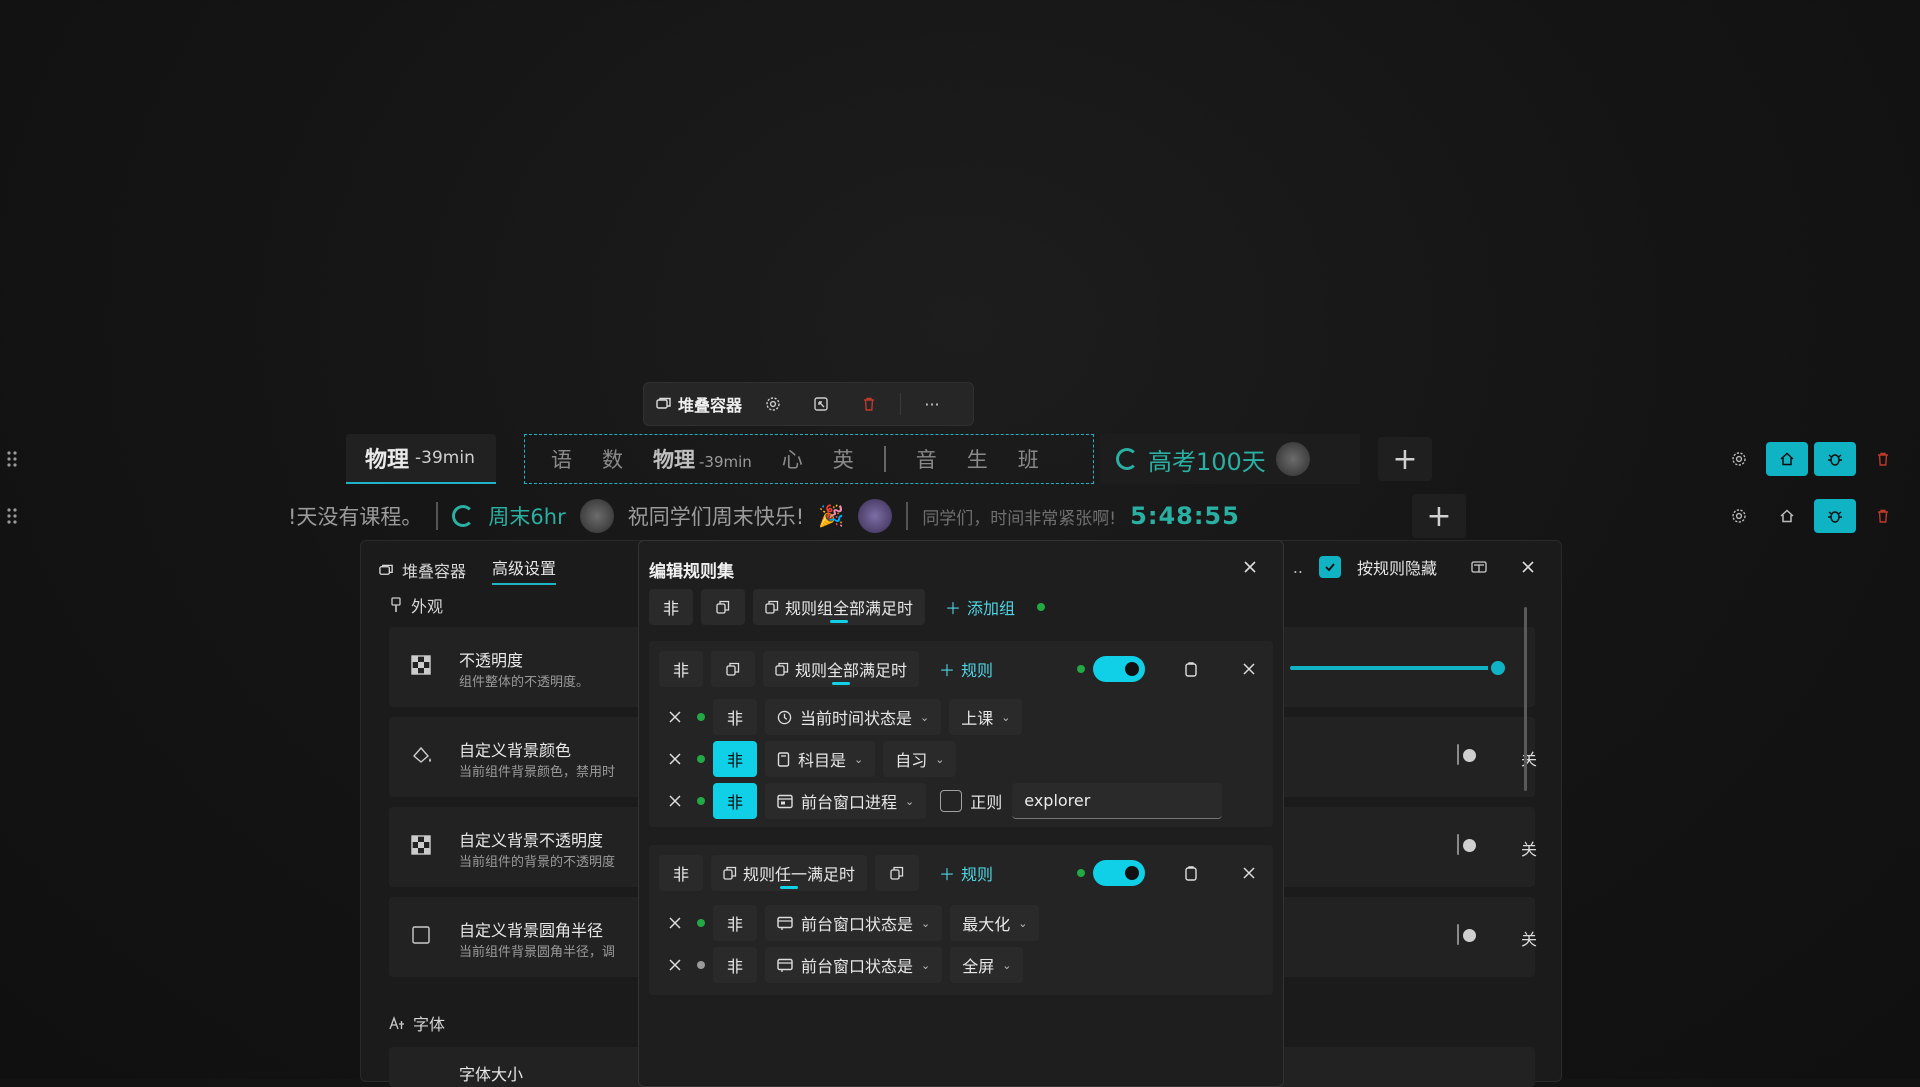 The width and height of the screenshot is (1920, 1087). What do you see at coordinates (561, 460) in the screenshot?
I see `course-item: 语` at bounding box center [561, 460].